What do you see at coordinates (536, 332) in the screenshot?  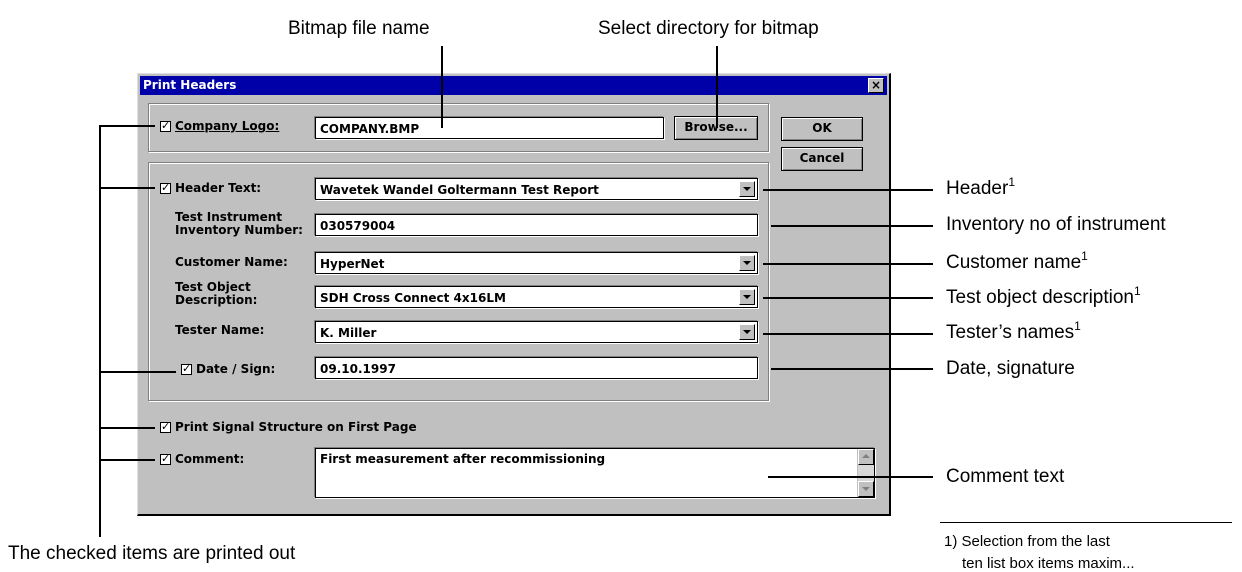 I see `tester-name-select: K. Miller` at bounding box center [536, 332].